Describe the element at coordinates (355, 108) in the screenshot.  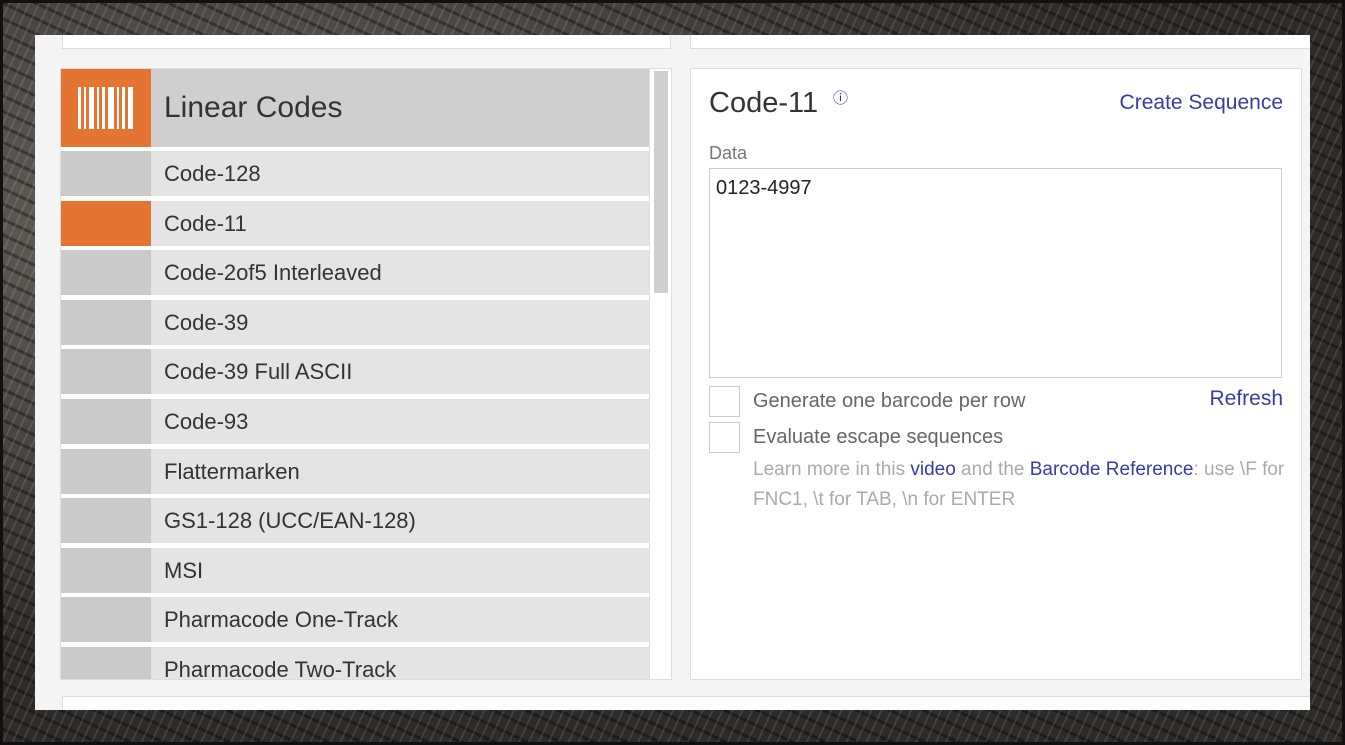
I see `category-header: Linear Codes` at that location.